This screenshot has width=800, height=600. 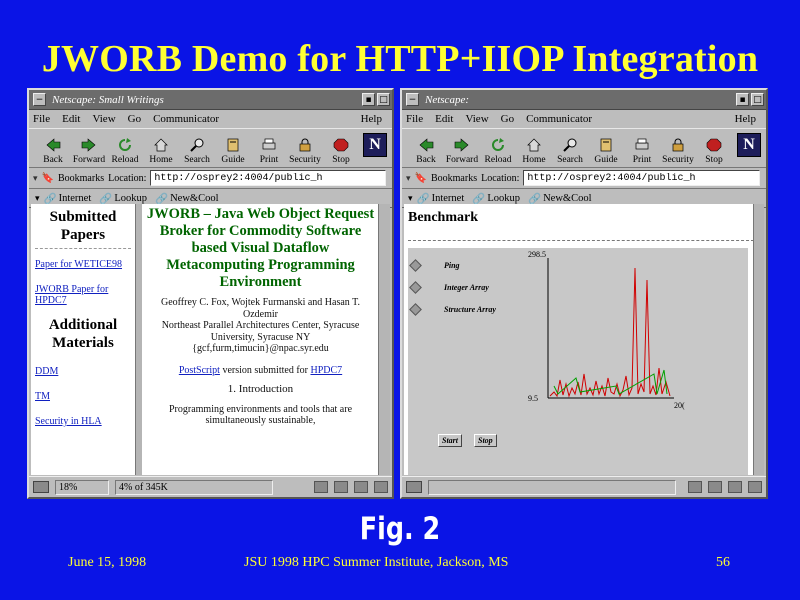 I want to click on option-ping-label: Ping, so click(x=452, y=265).